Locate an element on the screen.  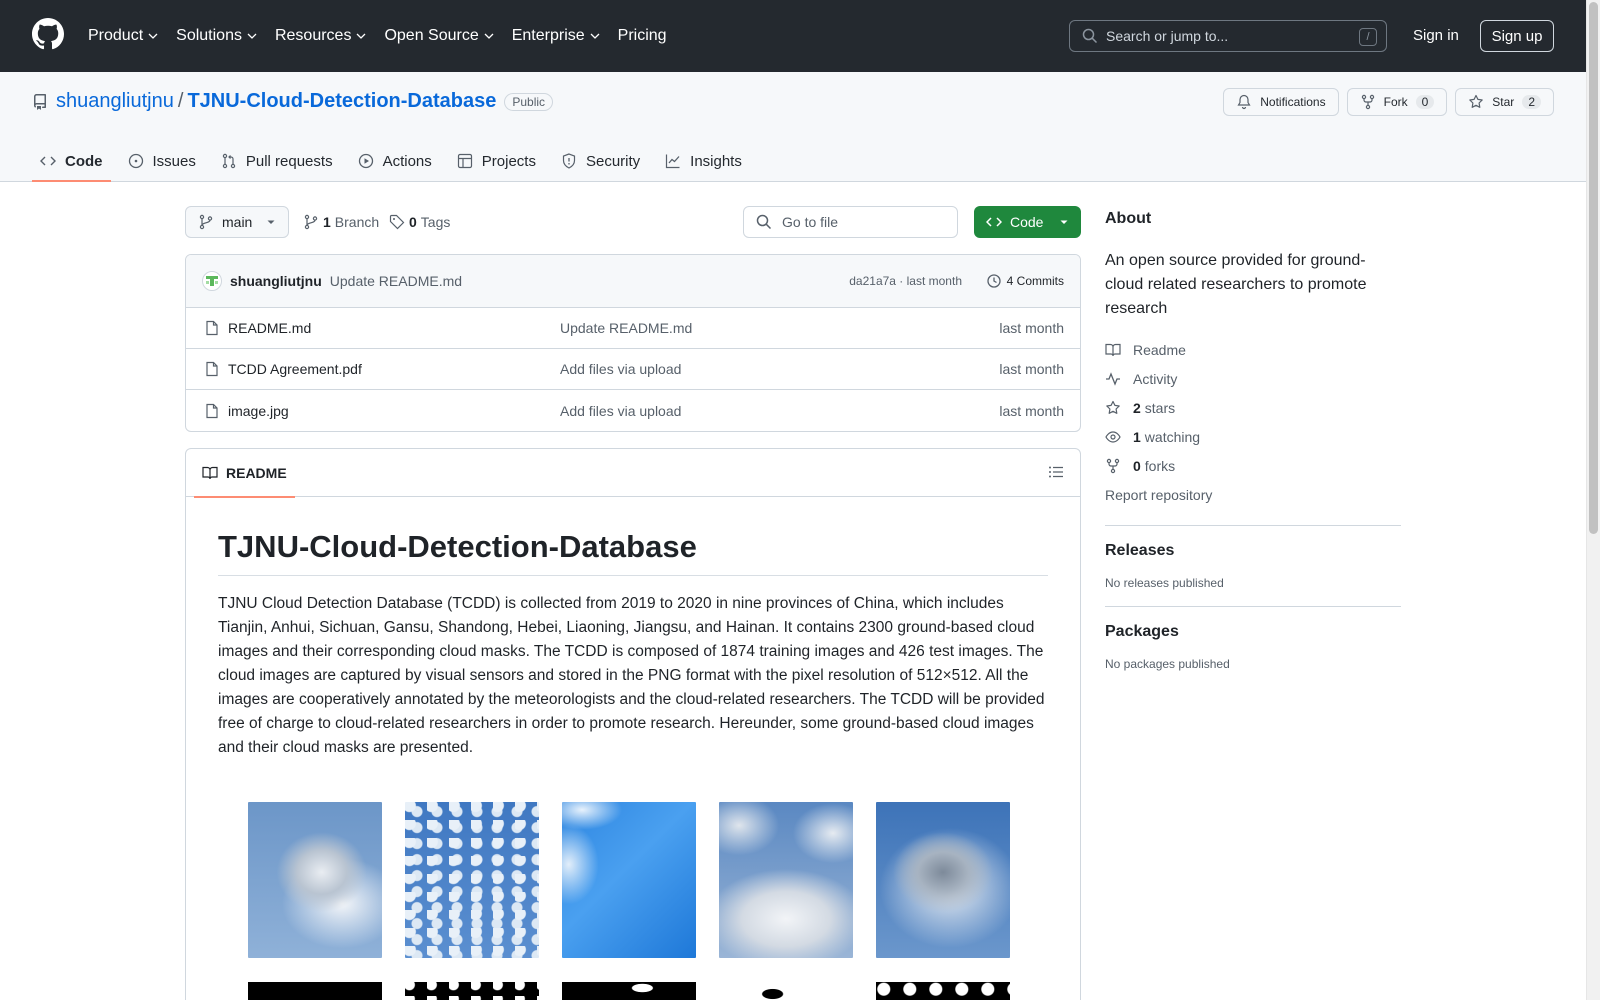
repo-actions: Notifications Fork 0 Star 2 is located at coordinates (1388, 102).